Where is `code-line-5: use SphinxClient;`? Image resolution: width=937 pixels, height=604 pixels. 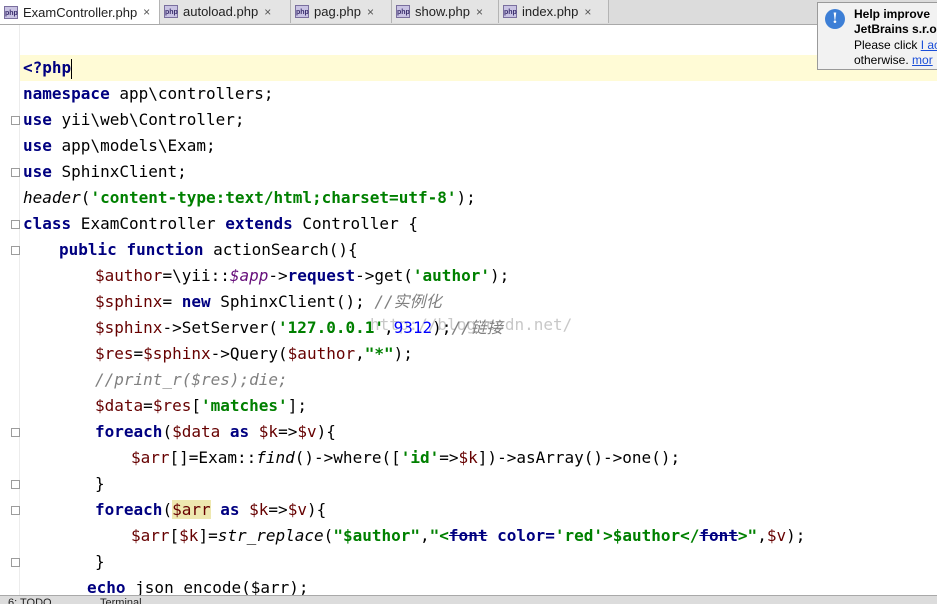 code-line-5: use SphinxClient; is located at coordinates (105, 172).